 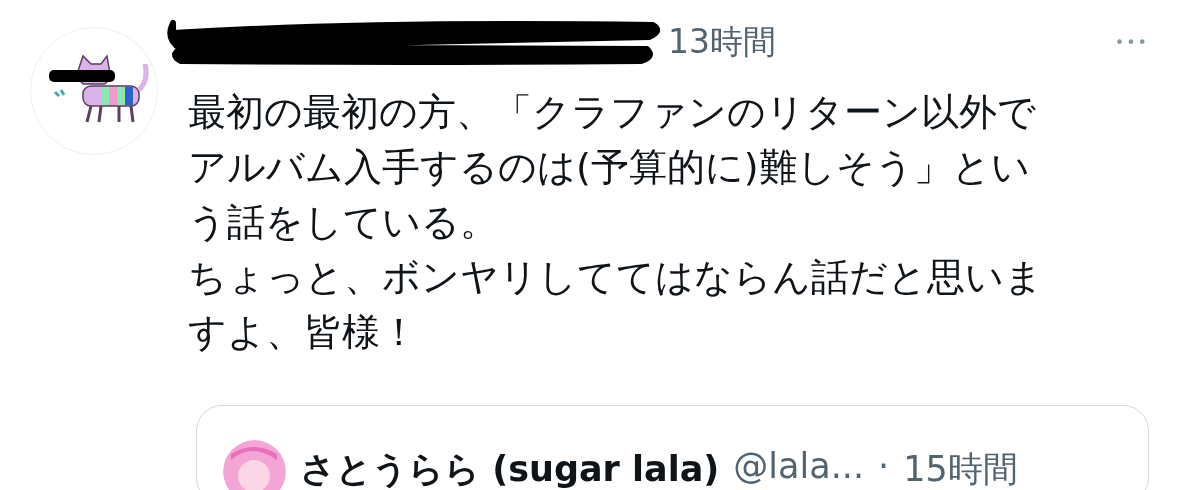 What do you see at coordinates (722, 42) in the screenshot?
I see `timestamp: 13時間` at bounding box center [722, 42].